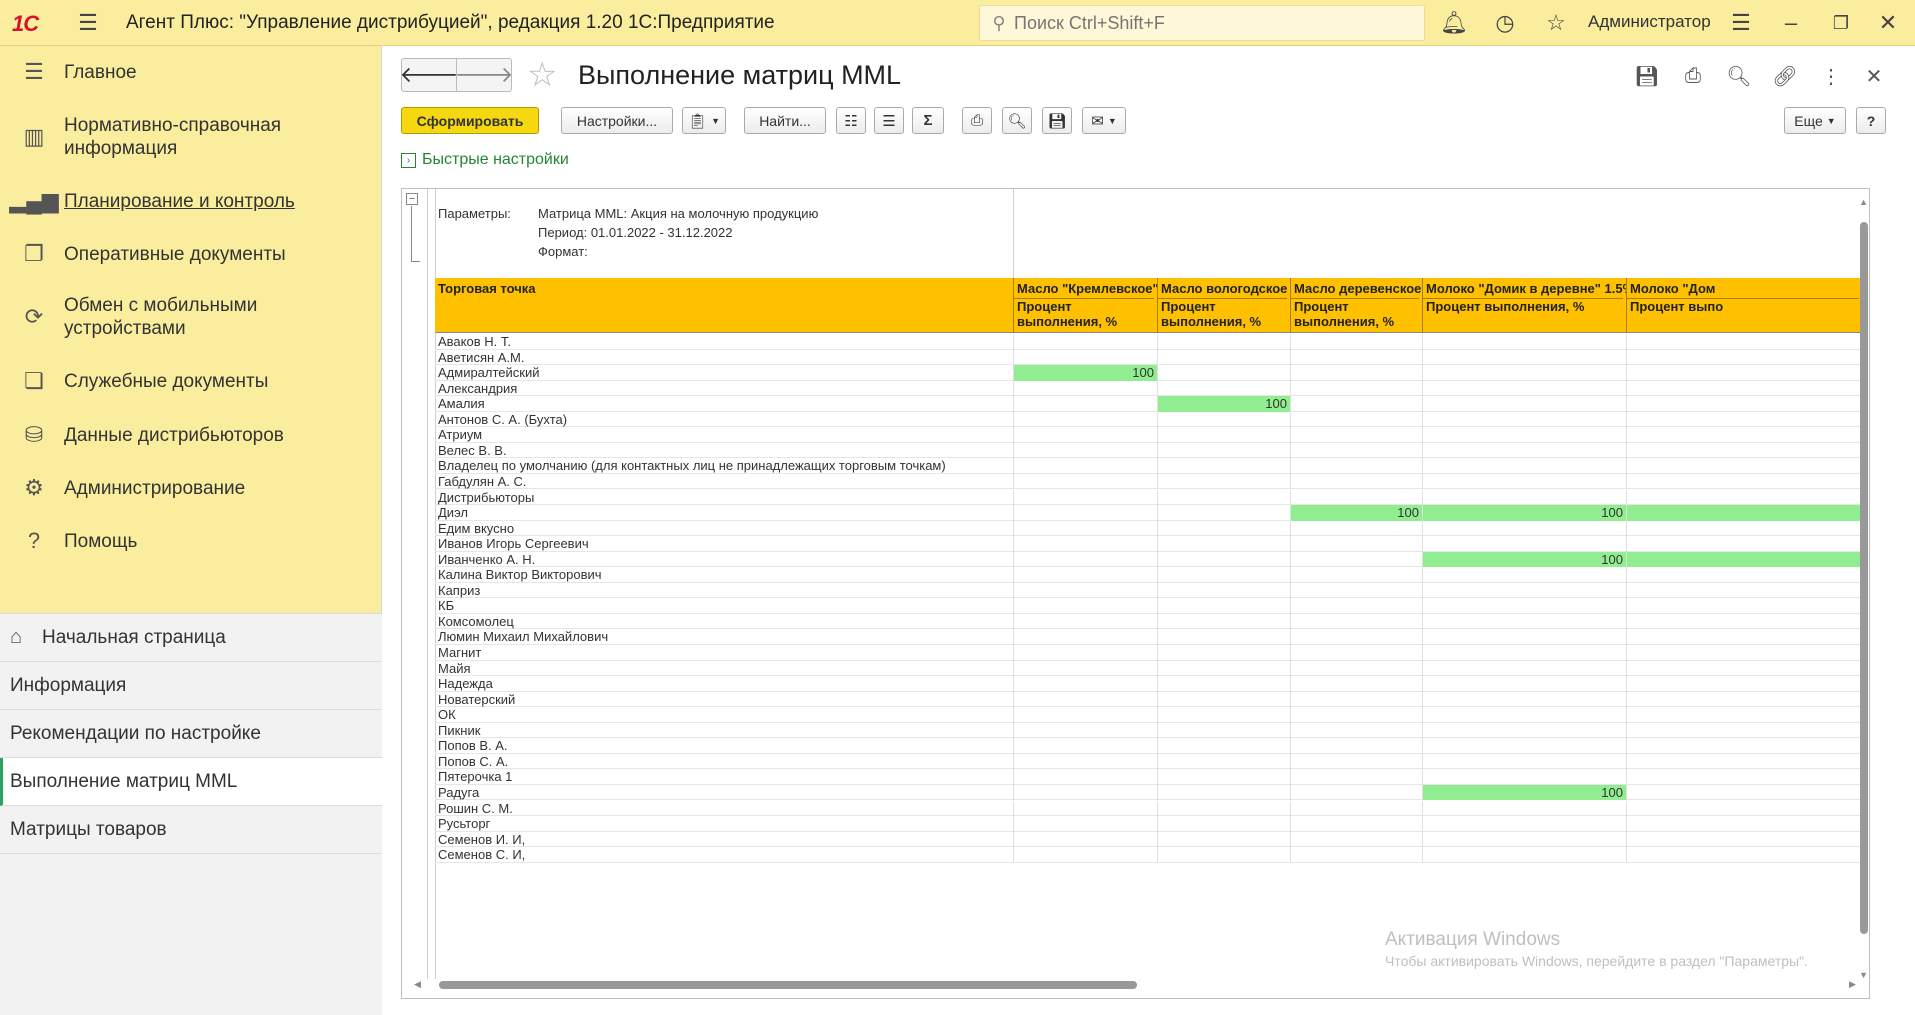 This screenshot has width=1915, height=1015. I want to click on scroll-left-icon: ◀, so click(417, 984).